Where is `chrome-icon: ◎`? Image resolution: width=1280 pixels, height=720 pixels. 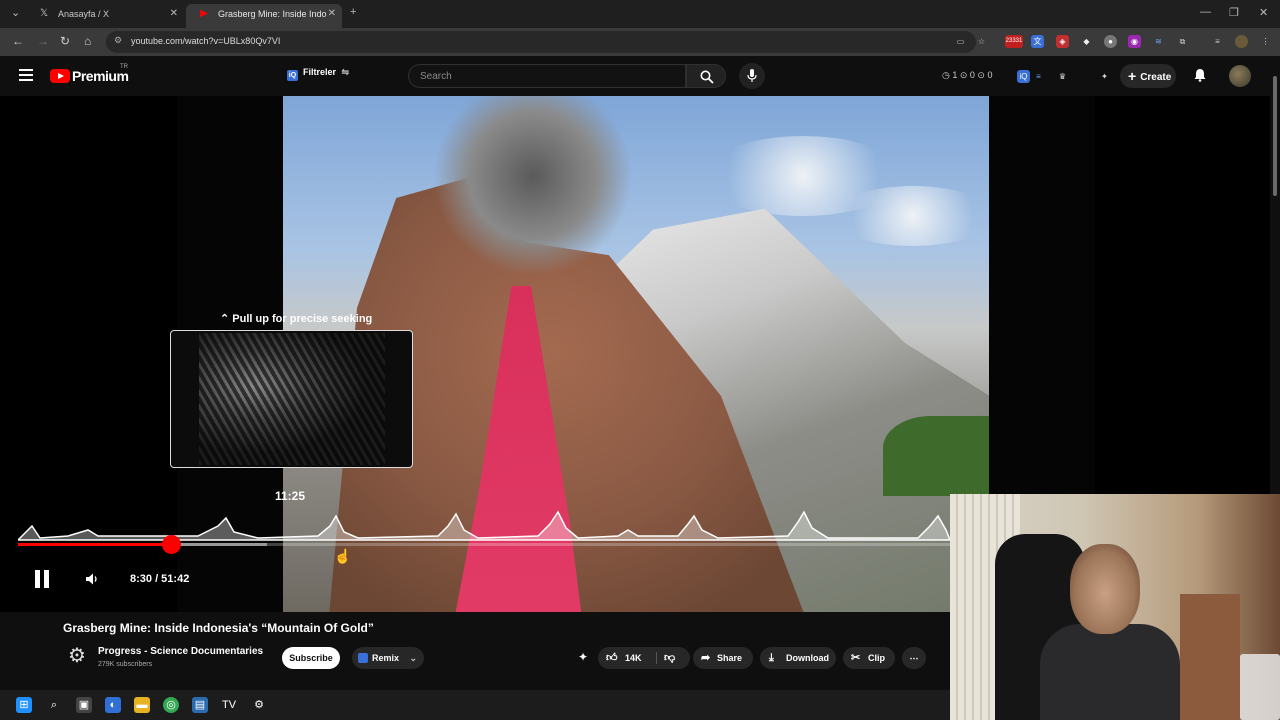
chrome-icon: ◎ is located at coordinates (171, 705).